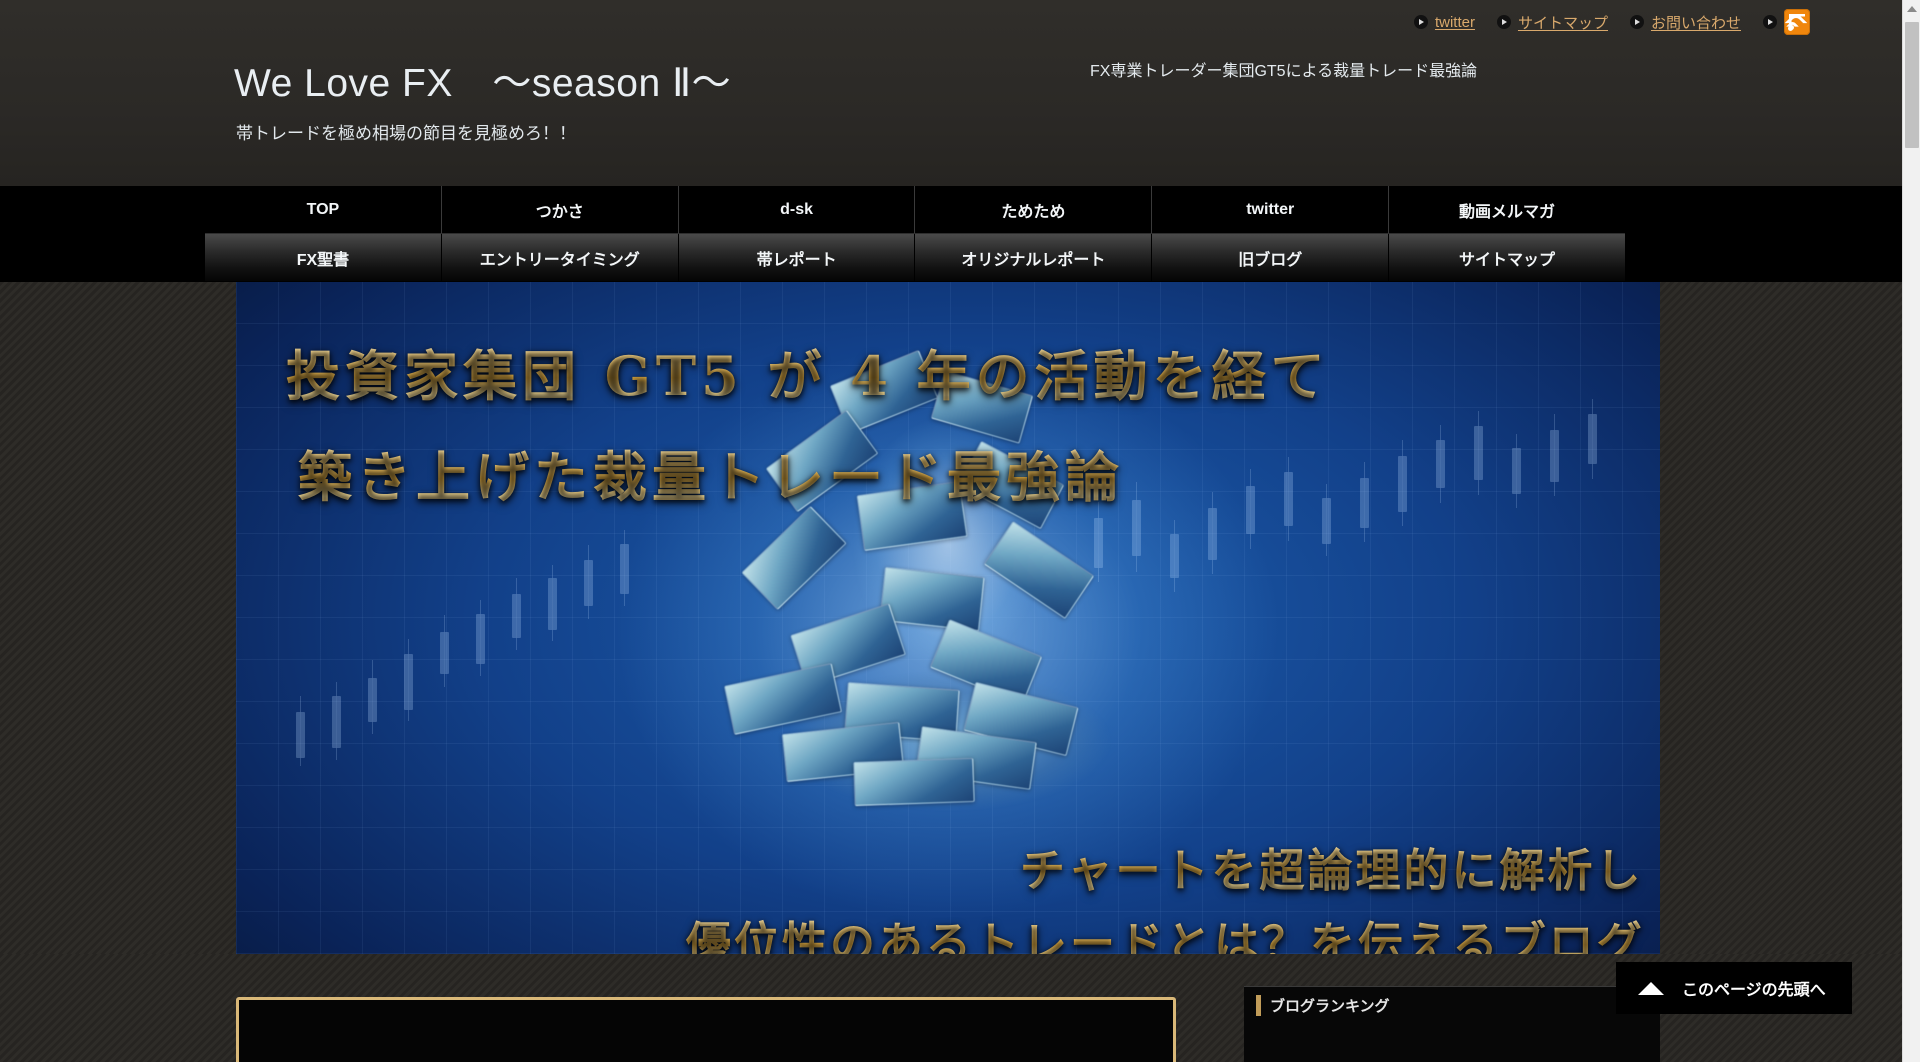 The width and height of the screenshot is (1920, 1062). I want to click on utility-links: twitter サイトマップ お問い合わせ, so click(1611, 22).